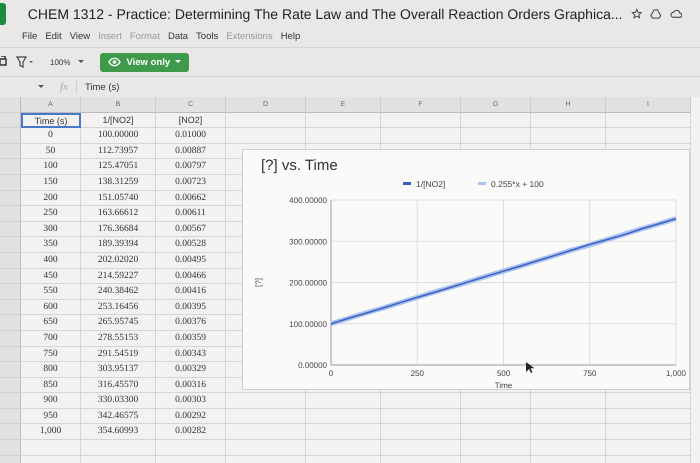  What do you see at coordinates (676, 373) in the screenshot?
I see `x-tick-label: 1,000` at bounding box center [676, 373].